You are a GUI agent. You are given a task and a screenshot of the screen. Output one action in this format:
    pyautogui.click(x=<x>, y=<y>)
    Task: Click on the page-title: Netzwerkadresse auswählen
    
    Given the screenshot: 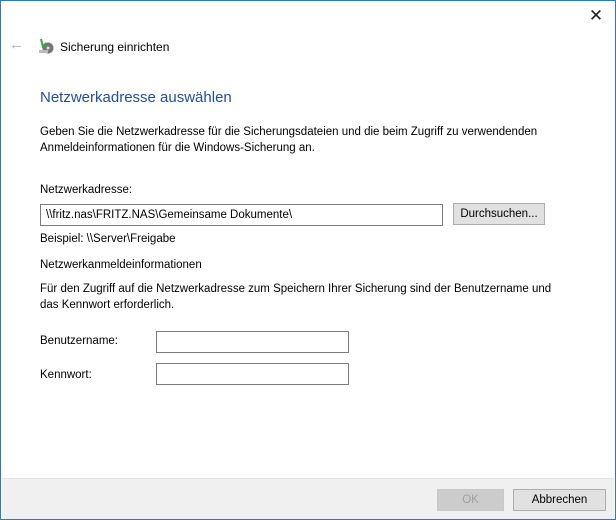 What is the action you would take?
    pyautogui.click(x=136, y=97)
    